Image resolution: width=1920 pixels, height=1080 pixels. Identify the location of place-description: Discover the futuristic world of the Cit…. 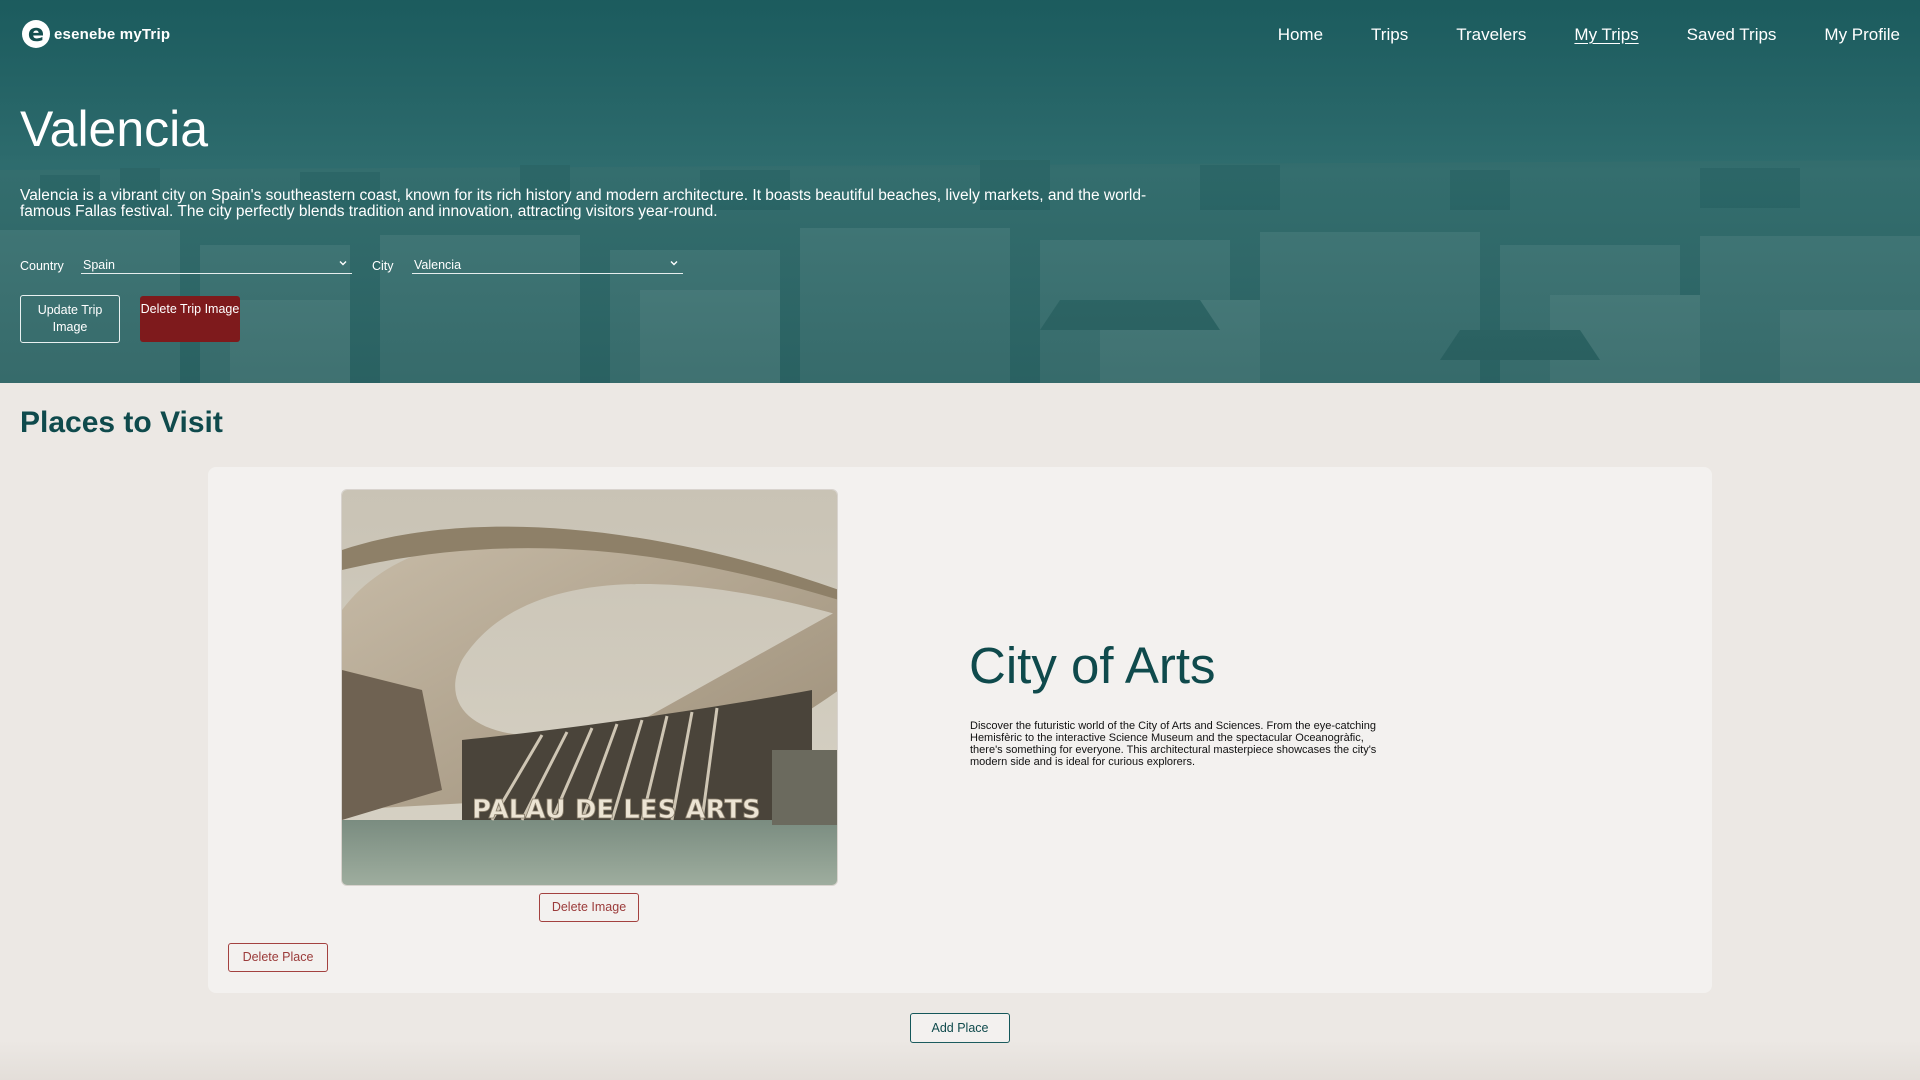
(1173, 744).